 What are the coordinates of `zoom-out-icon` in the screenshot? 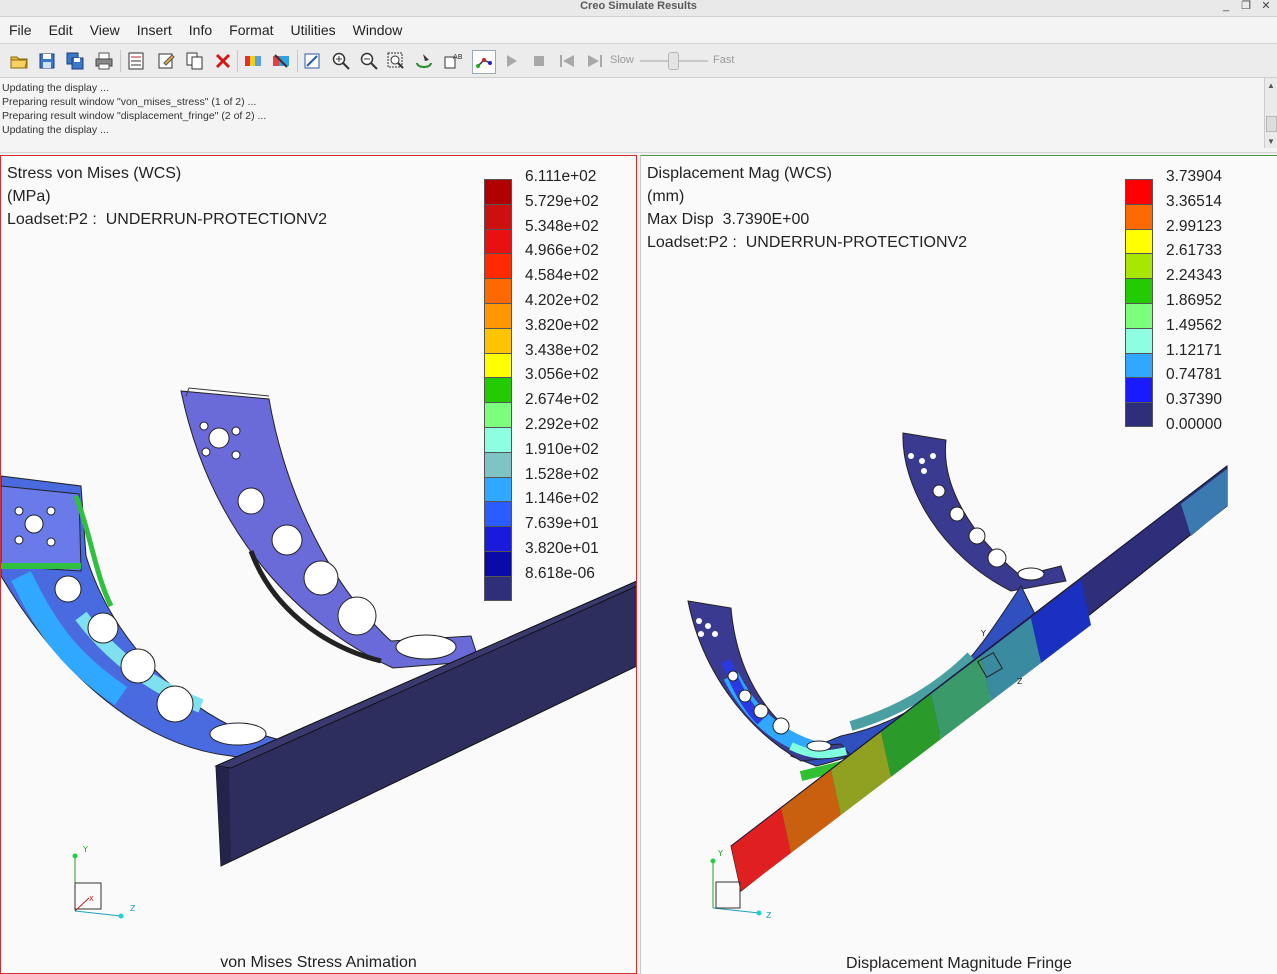 It's located at (369, 61).